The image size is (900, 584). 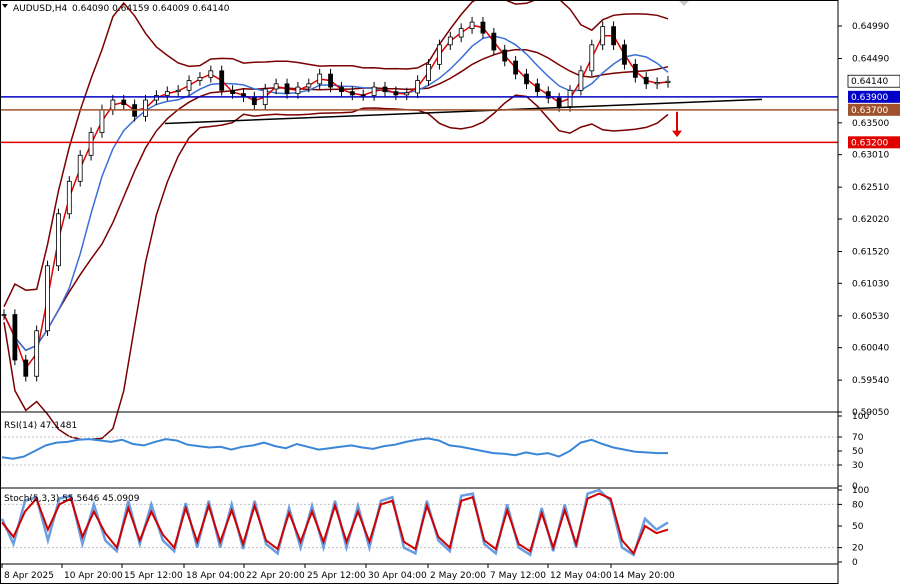 I want to click on price-tick-label: 0.64990, so click(x=870, y=27).